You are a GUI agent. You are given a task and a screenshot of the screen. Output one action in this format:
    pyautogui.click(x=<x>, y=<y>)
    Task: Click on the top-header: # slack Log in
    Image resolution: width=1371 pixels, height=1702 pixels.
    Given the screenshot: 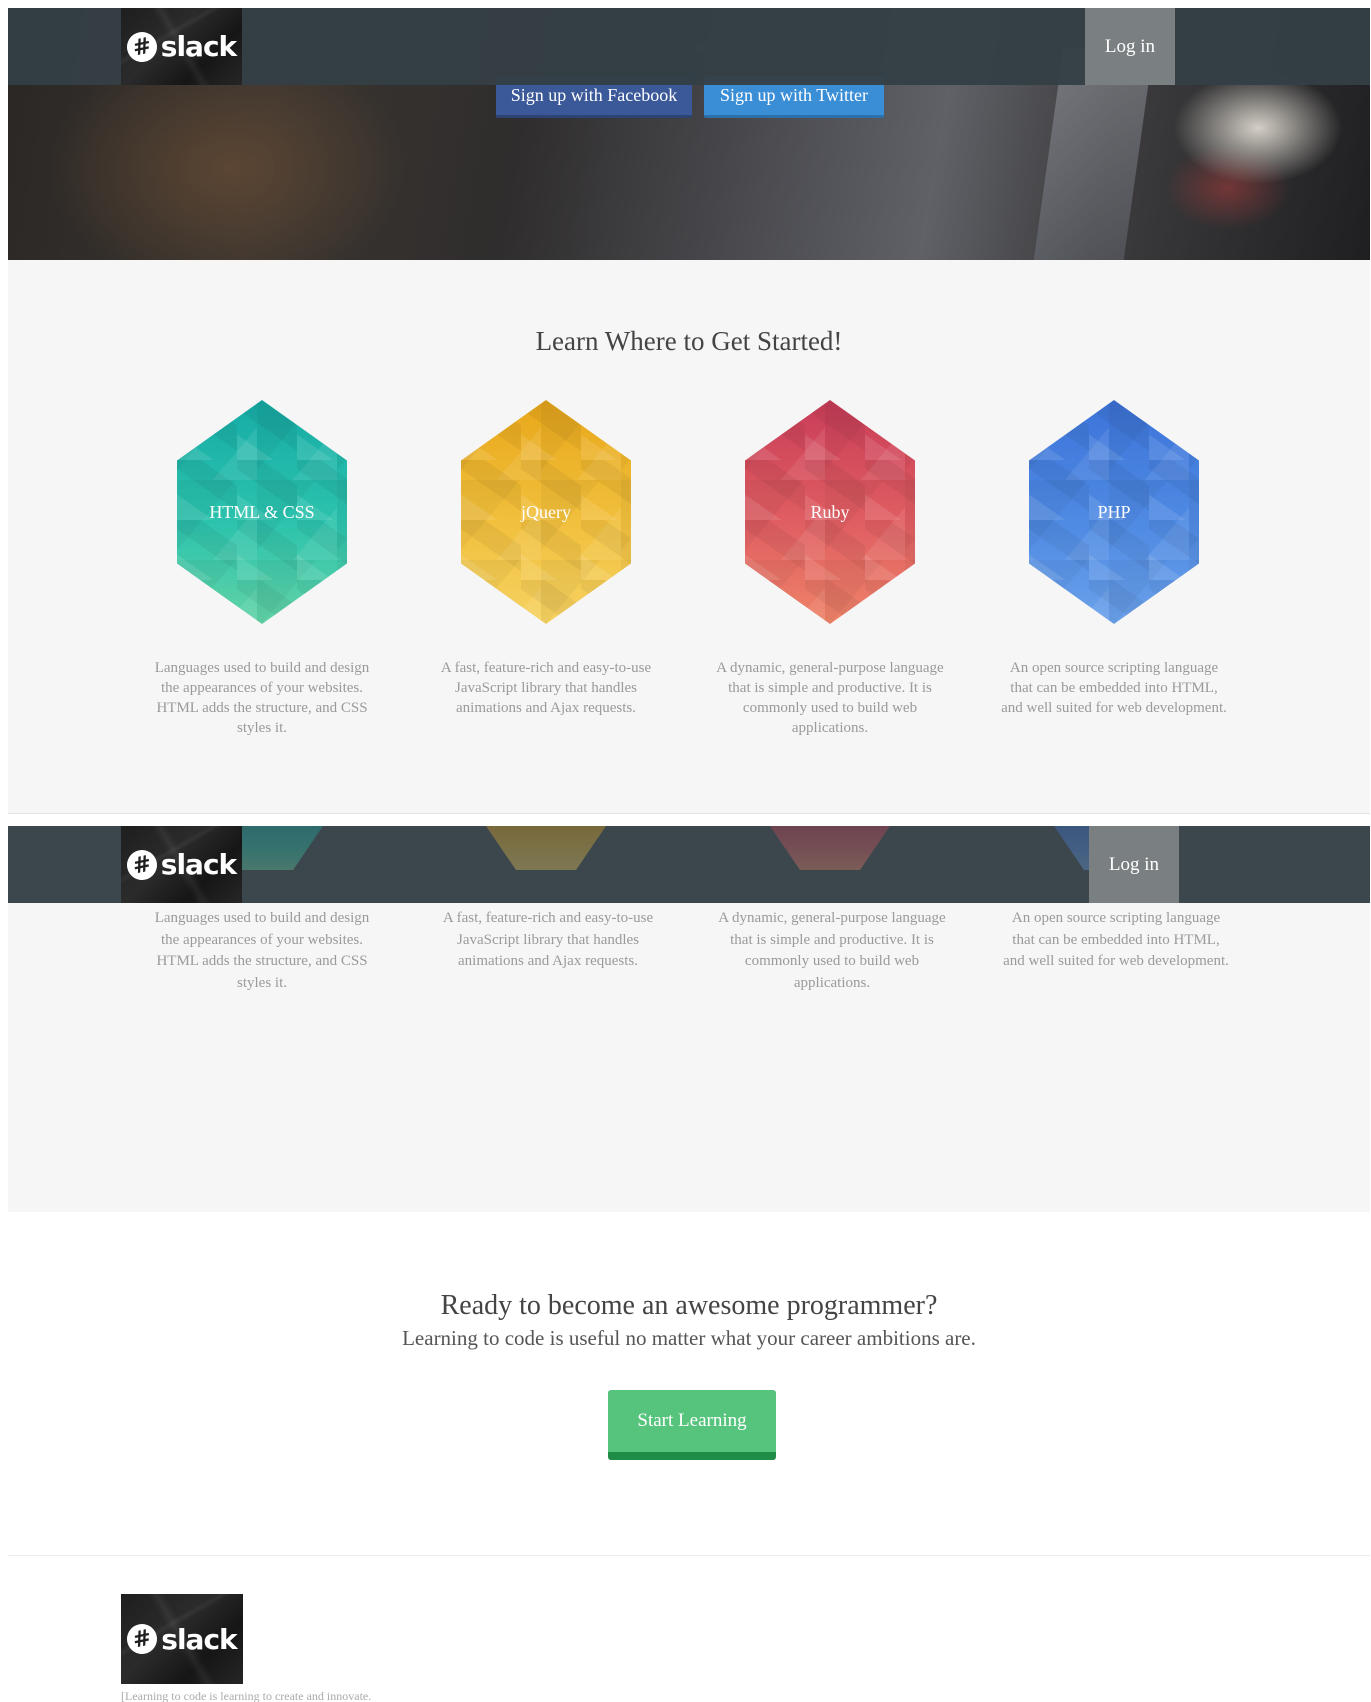 What is the action you would take?
    pyautogui.click(x=689, y=46)
    